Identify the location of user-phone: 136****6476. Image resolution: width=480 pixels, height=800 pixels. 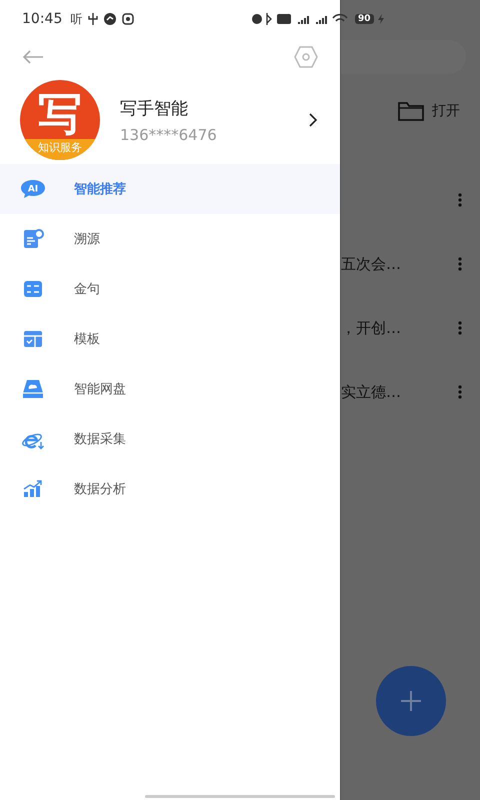
(169, 135).